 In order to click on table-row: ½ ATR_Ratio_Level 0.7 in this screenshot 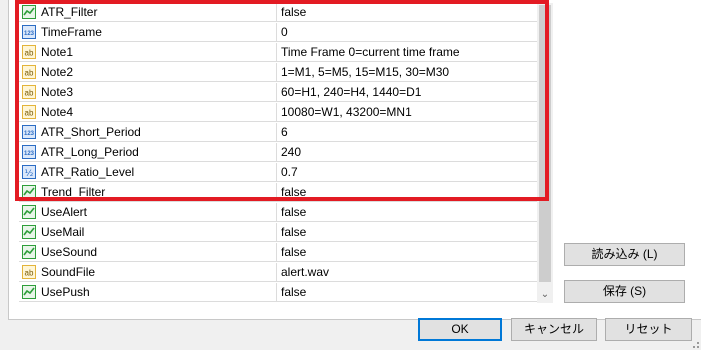, I will do `click(278, 172)`.